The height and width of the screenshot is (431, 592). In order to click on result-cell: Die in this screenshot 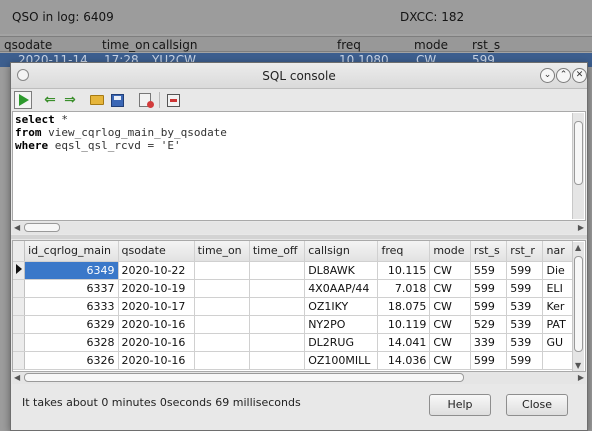, I will do `click(557, 270)`.